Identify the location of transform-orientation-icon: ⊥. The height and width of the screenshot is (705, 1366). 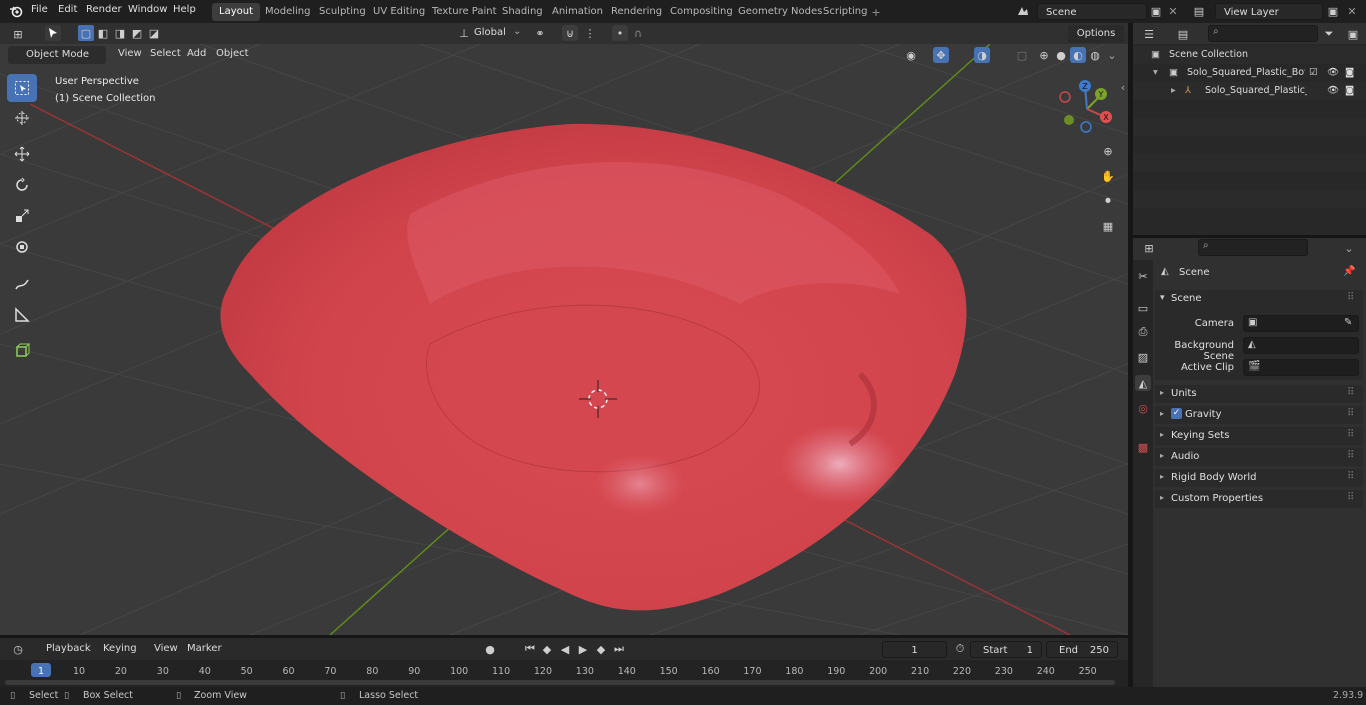
(464, 33).